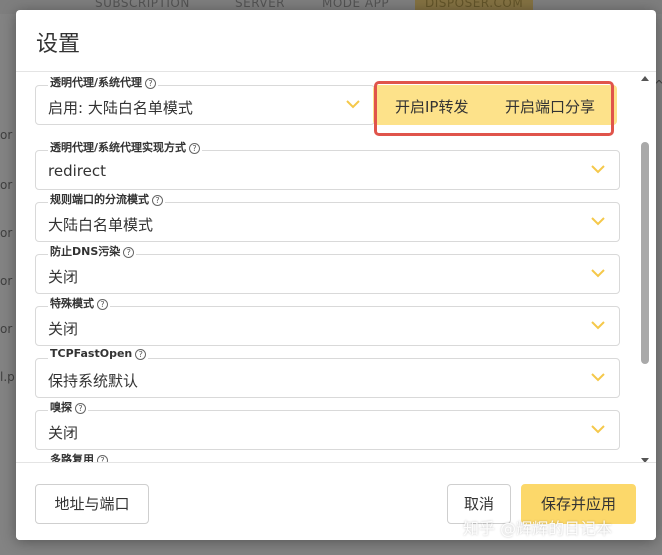 This screenshot has width=662, height=555. What do you see at coordinates (327, 320) in the screenshot?
I see `special-mode-select: 特殊模式? 关闭` at bounding box center [327, 320].